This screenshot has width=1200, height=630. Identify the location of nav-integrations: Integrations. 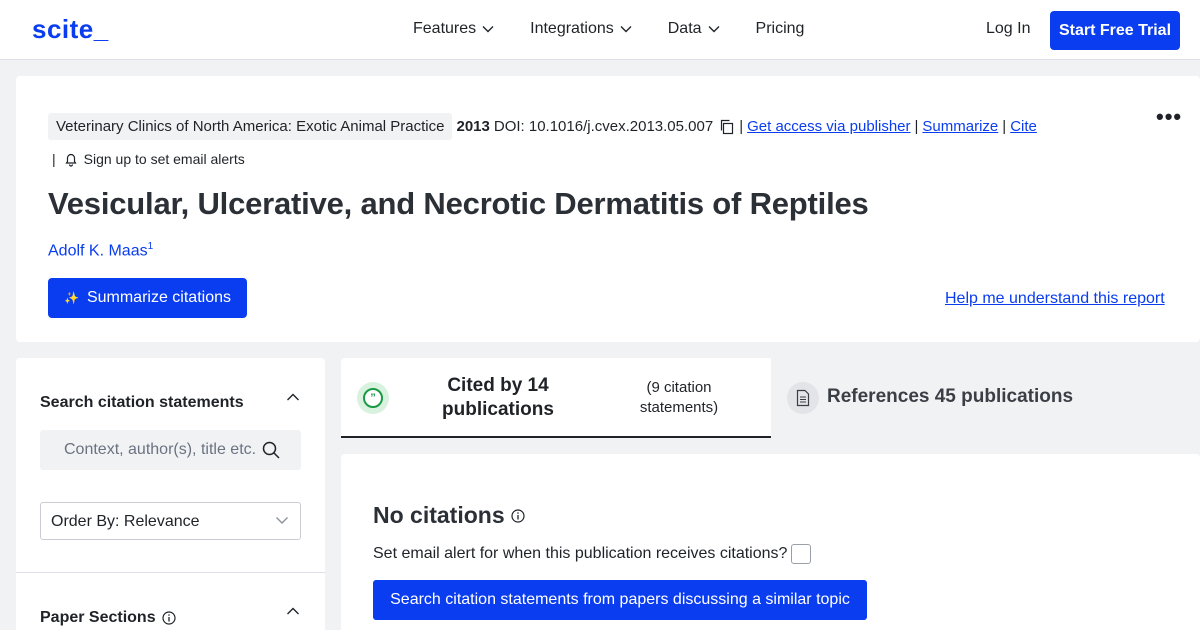
(581, 29).